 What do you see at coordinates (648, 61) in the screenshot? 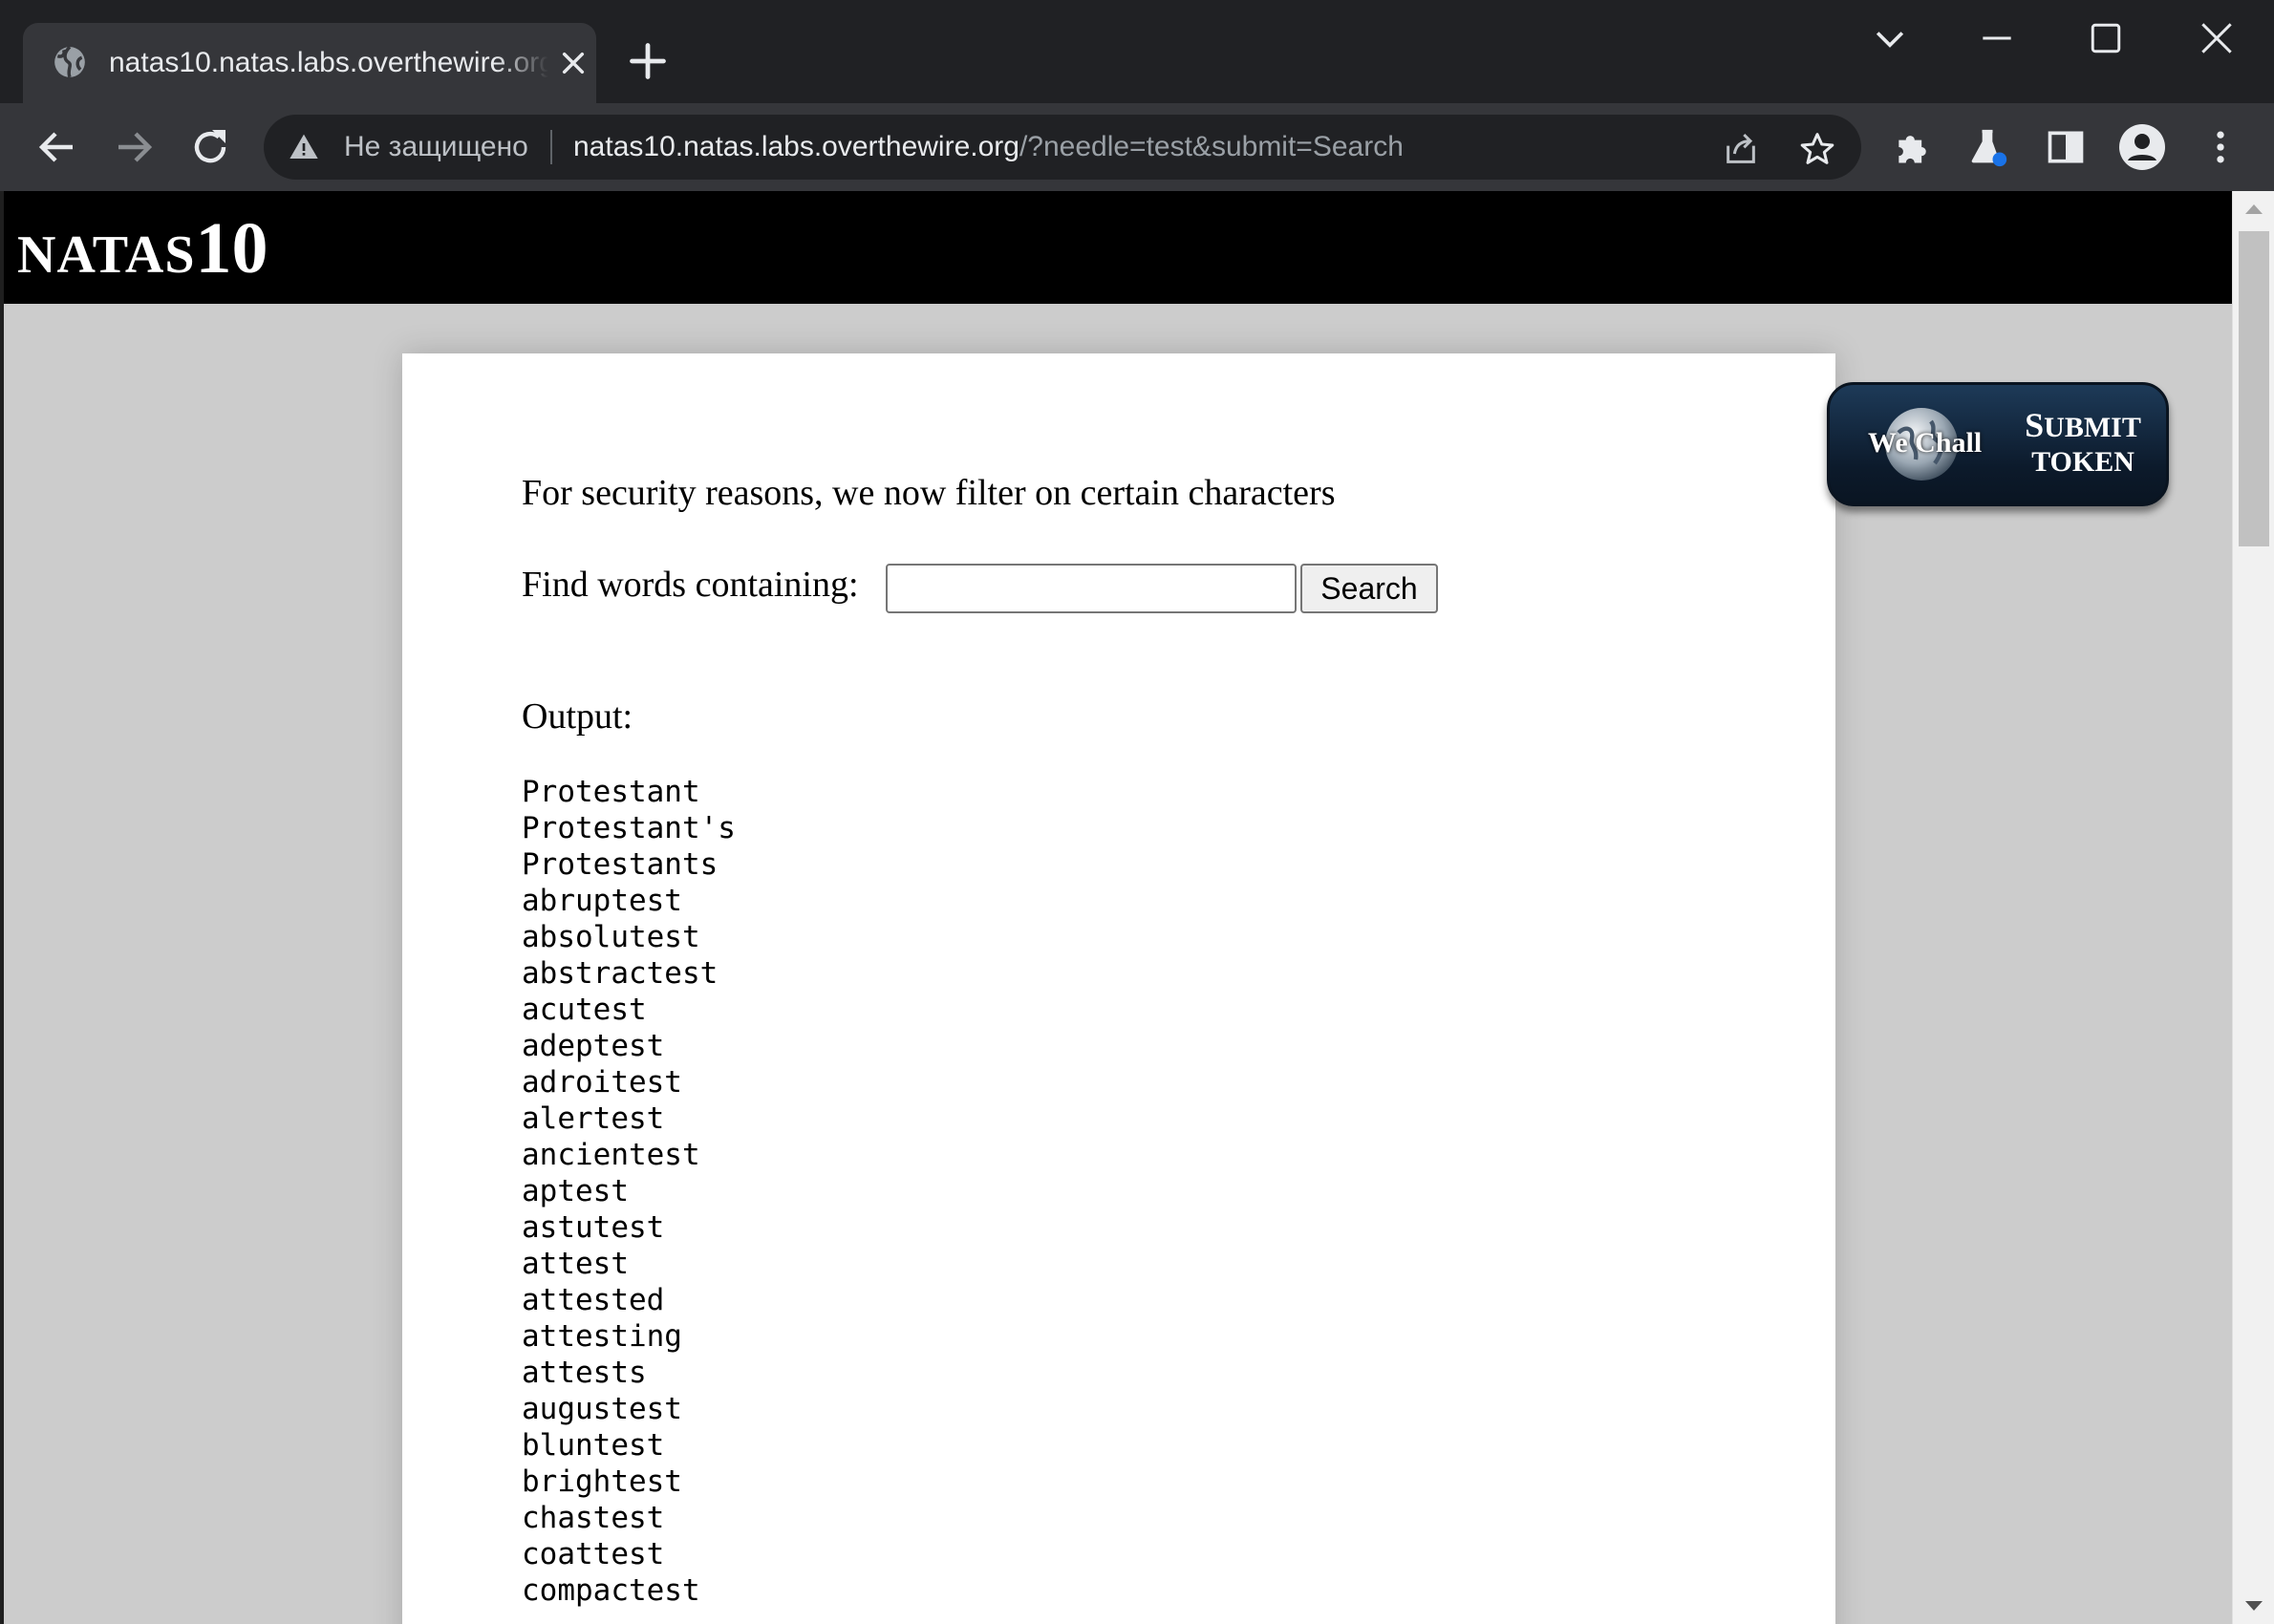
I see `plus-icon` at bounding box center [648, 61].